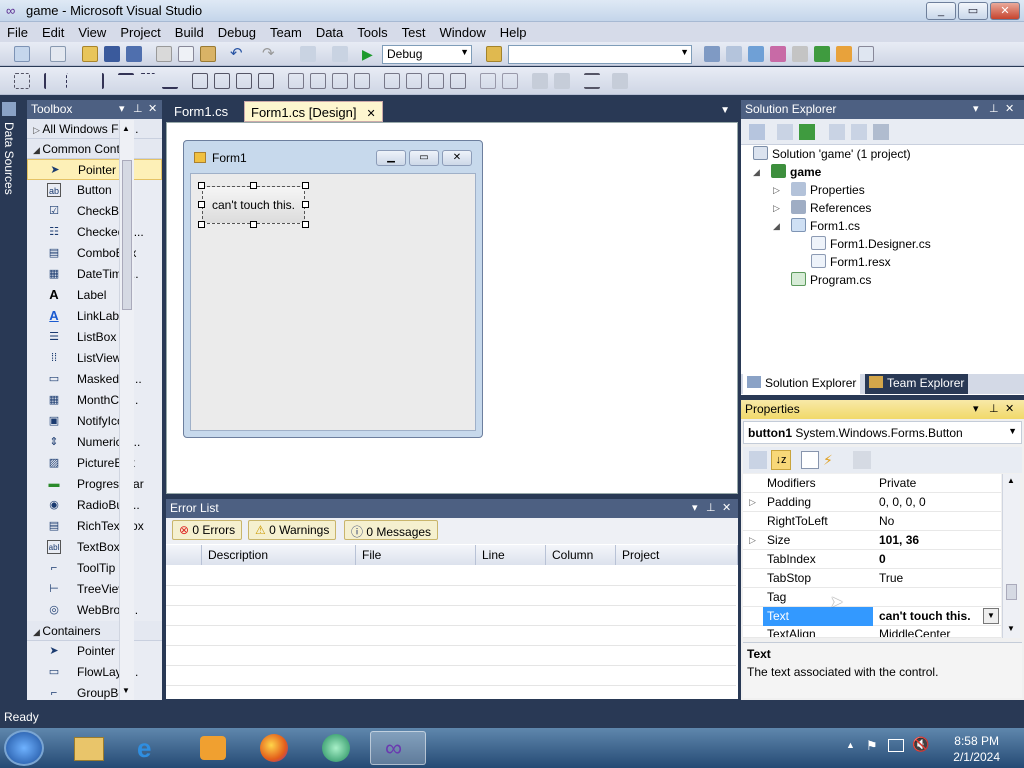 The width and height of the screenshot is (1024, 768). Describe the element at coordinates (292, 530) in the screenshot. I see `warnings-filter-button: ⚠ 0 Warnings` at that location.